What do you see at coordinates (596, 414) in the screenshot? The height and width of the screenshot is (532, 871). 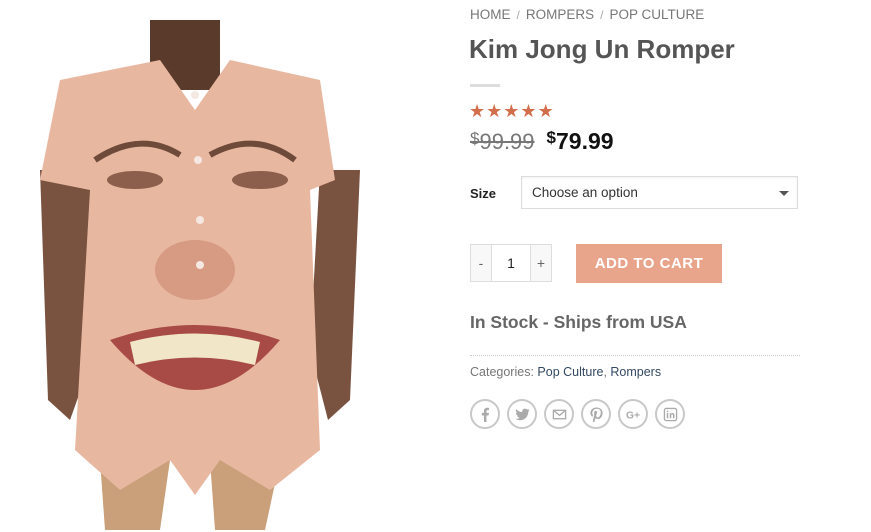 I see `pinterest-icon` at bounding box center [596, 414].